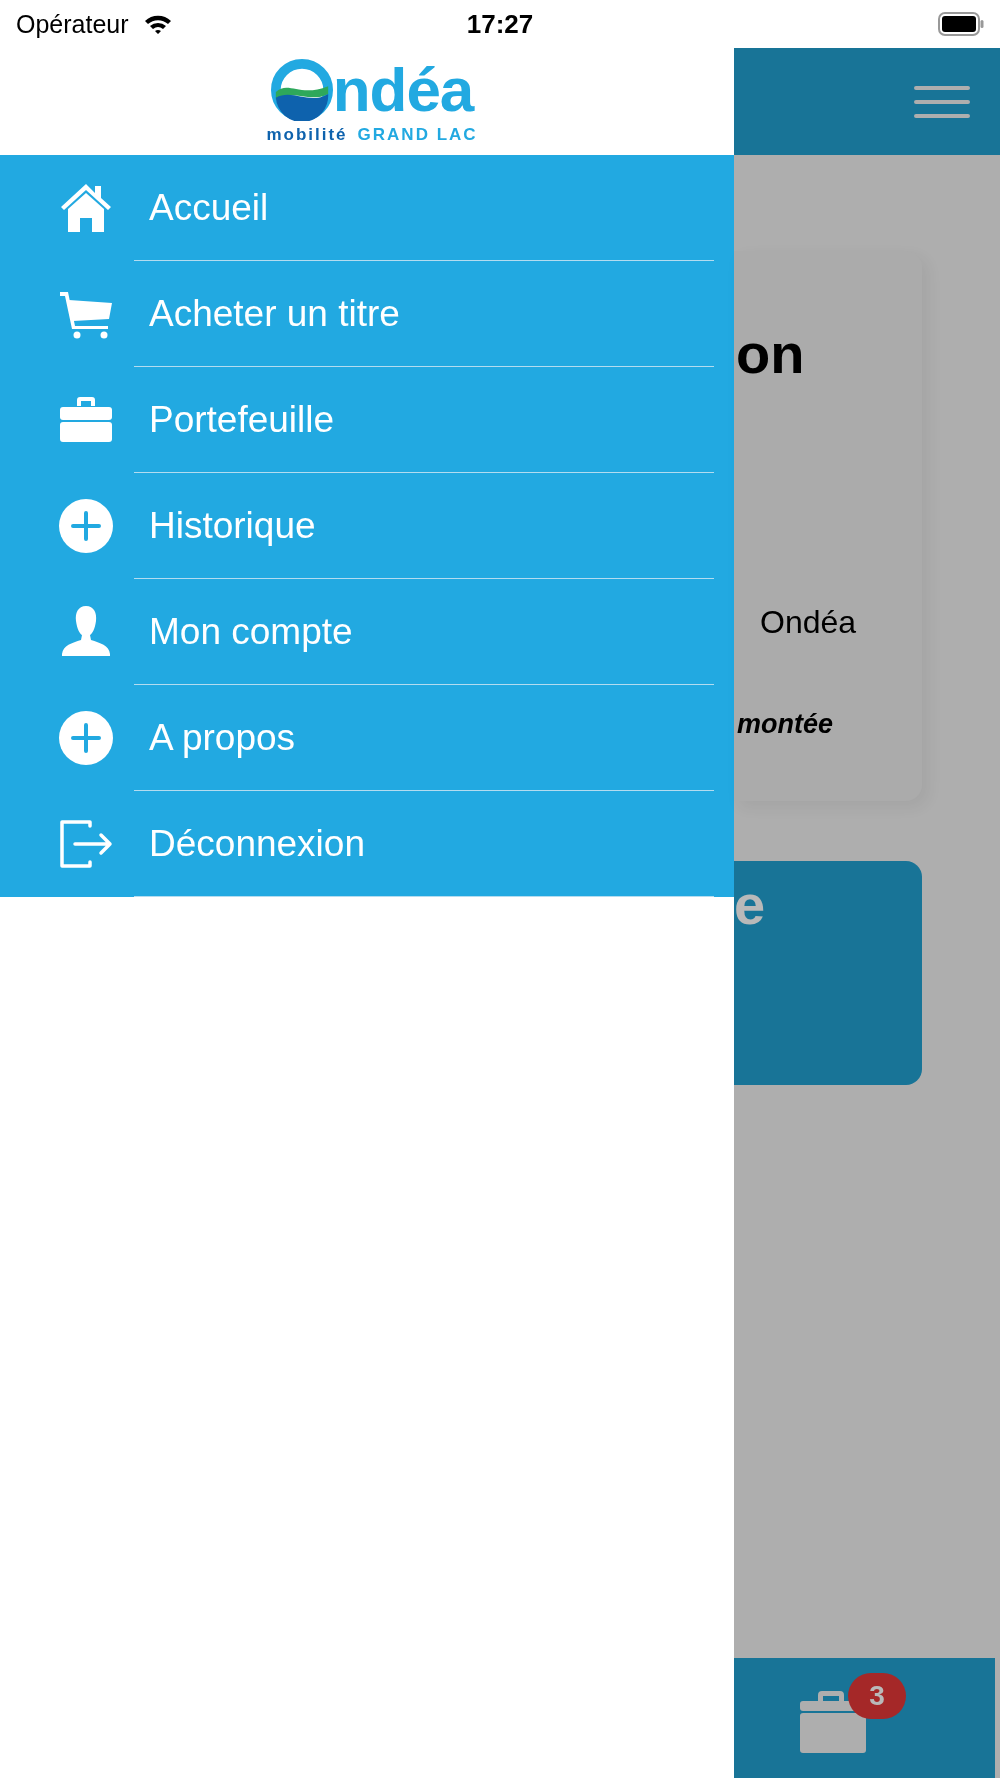 Image resolution: width=1000 pixels, height=1778 pixels. I want to click on battery-icon, so click(961, 24).